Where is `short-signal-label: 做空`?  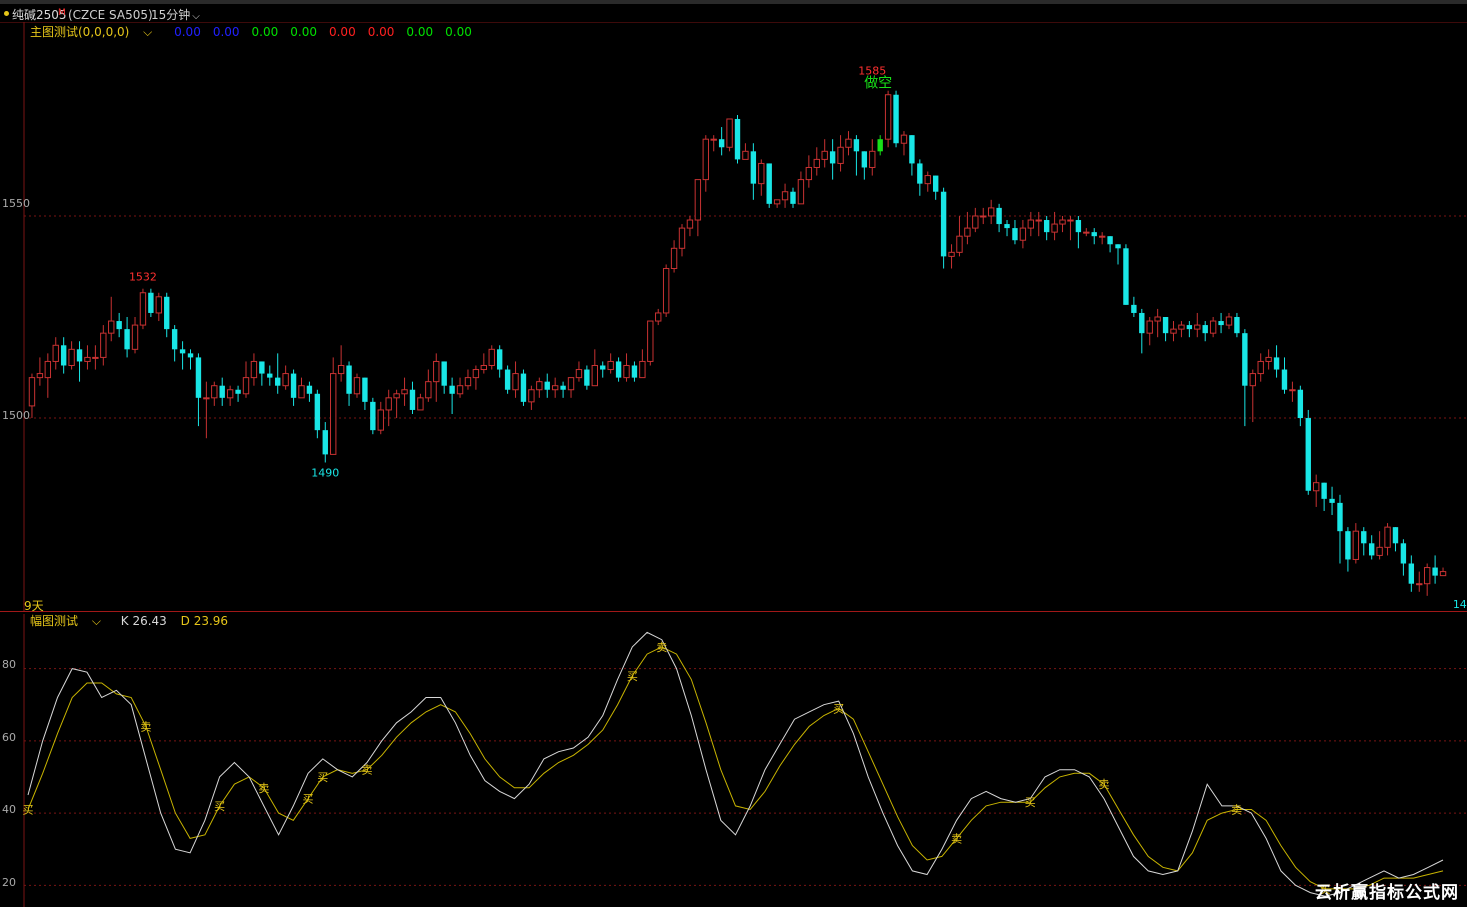
short-signal-label: 做空 is located at coordinates (878, 84).